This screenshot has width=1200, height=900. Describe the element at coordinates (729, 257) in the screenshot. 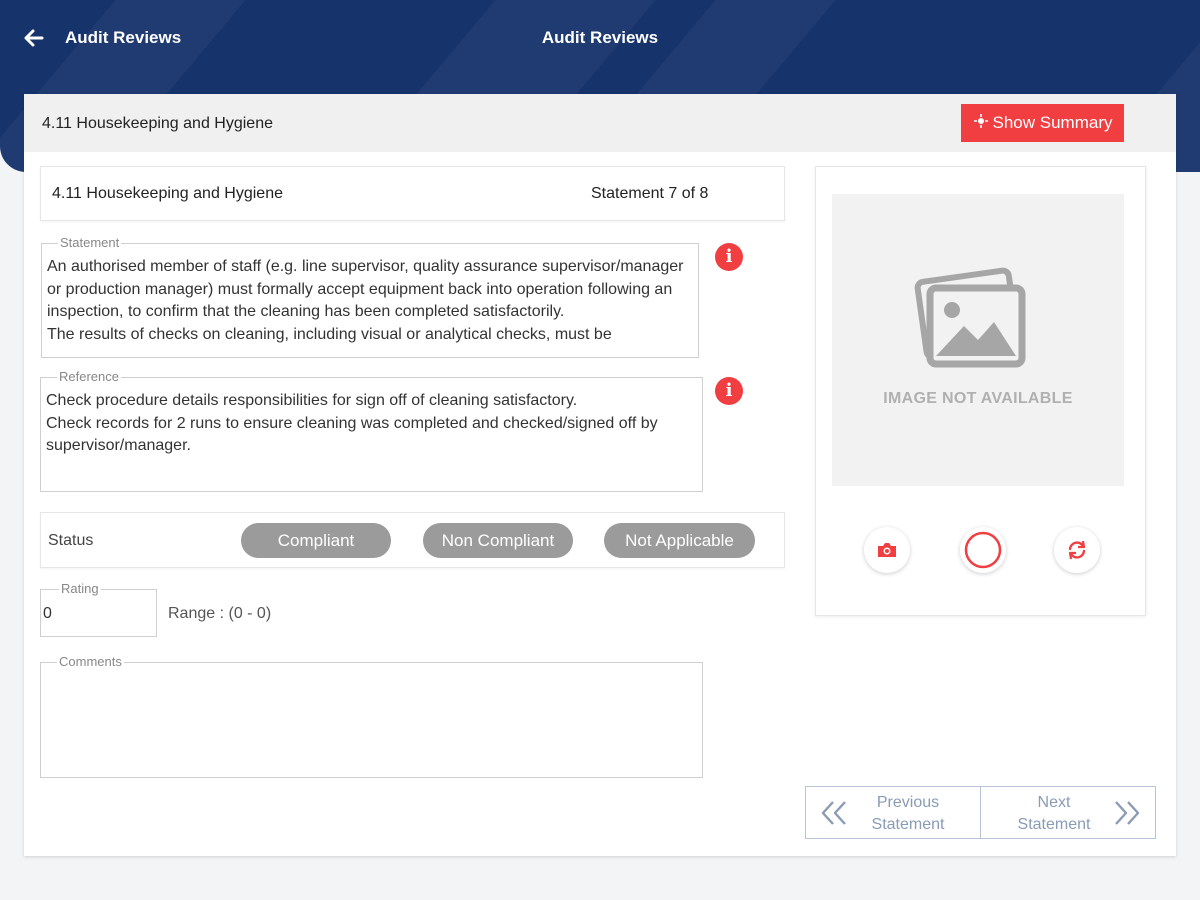

I see `statement-info-icon: i` at that location.